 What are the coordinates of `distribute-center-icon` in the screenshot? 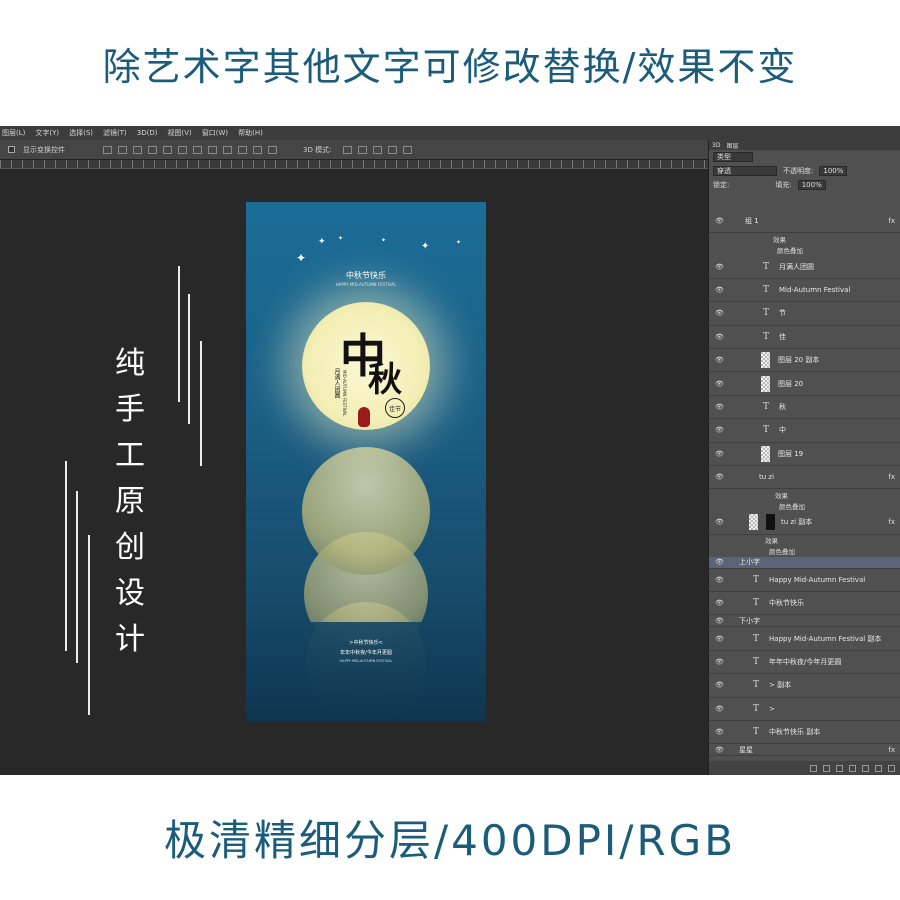 It's located at (257, 149).